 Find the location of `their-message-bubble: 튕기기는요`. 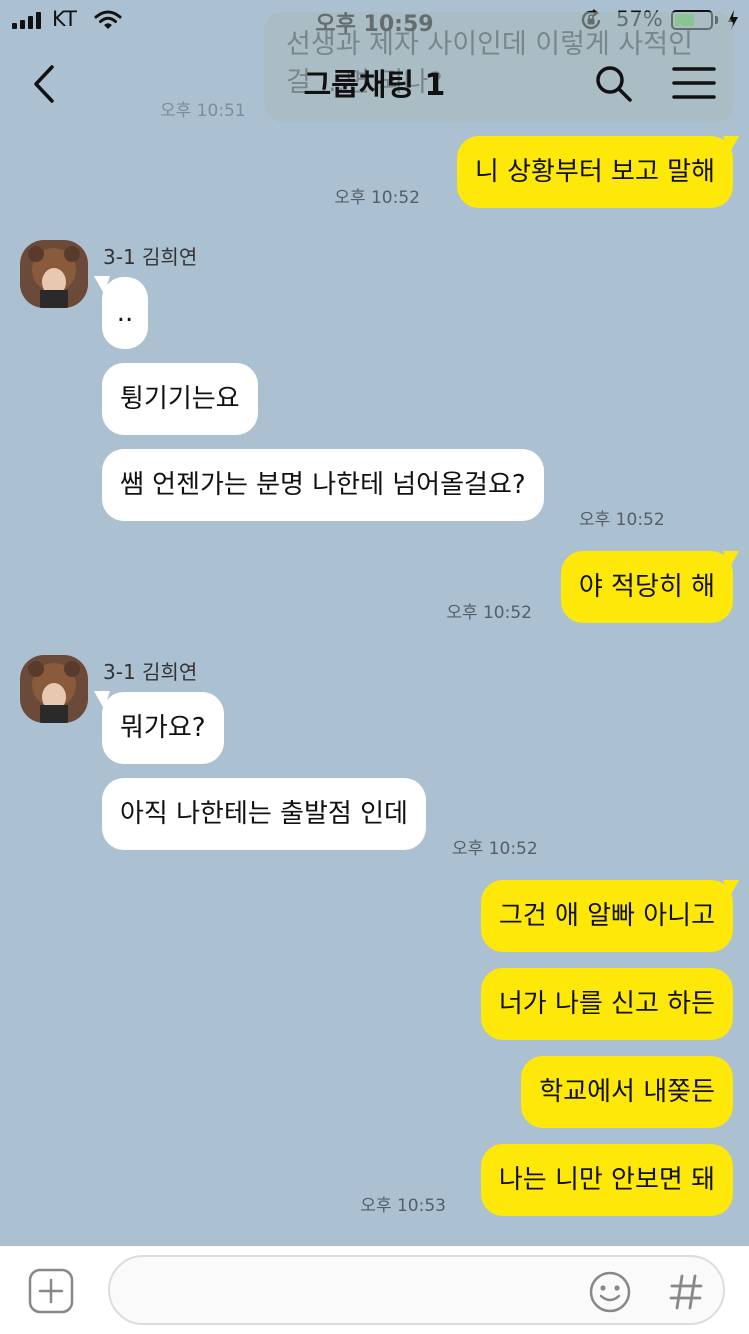

their-message-bubble: 튕기기는요 is located at coordinates (180, 399).